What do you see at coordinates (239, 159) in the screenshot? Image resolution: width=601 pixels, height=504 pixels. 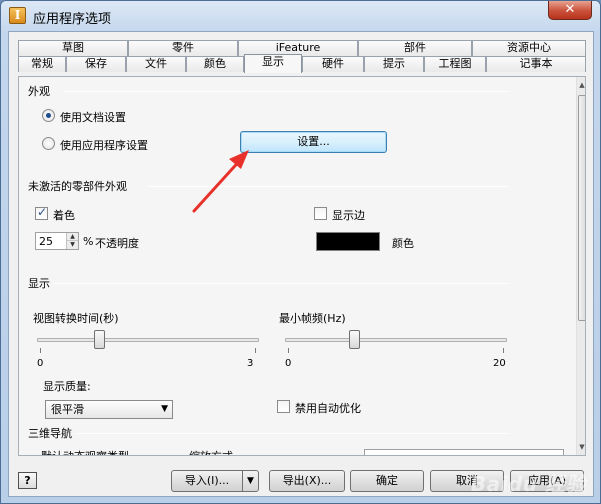 I see `annotation-arrow-head` at bounding box center [239, 159].